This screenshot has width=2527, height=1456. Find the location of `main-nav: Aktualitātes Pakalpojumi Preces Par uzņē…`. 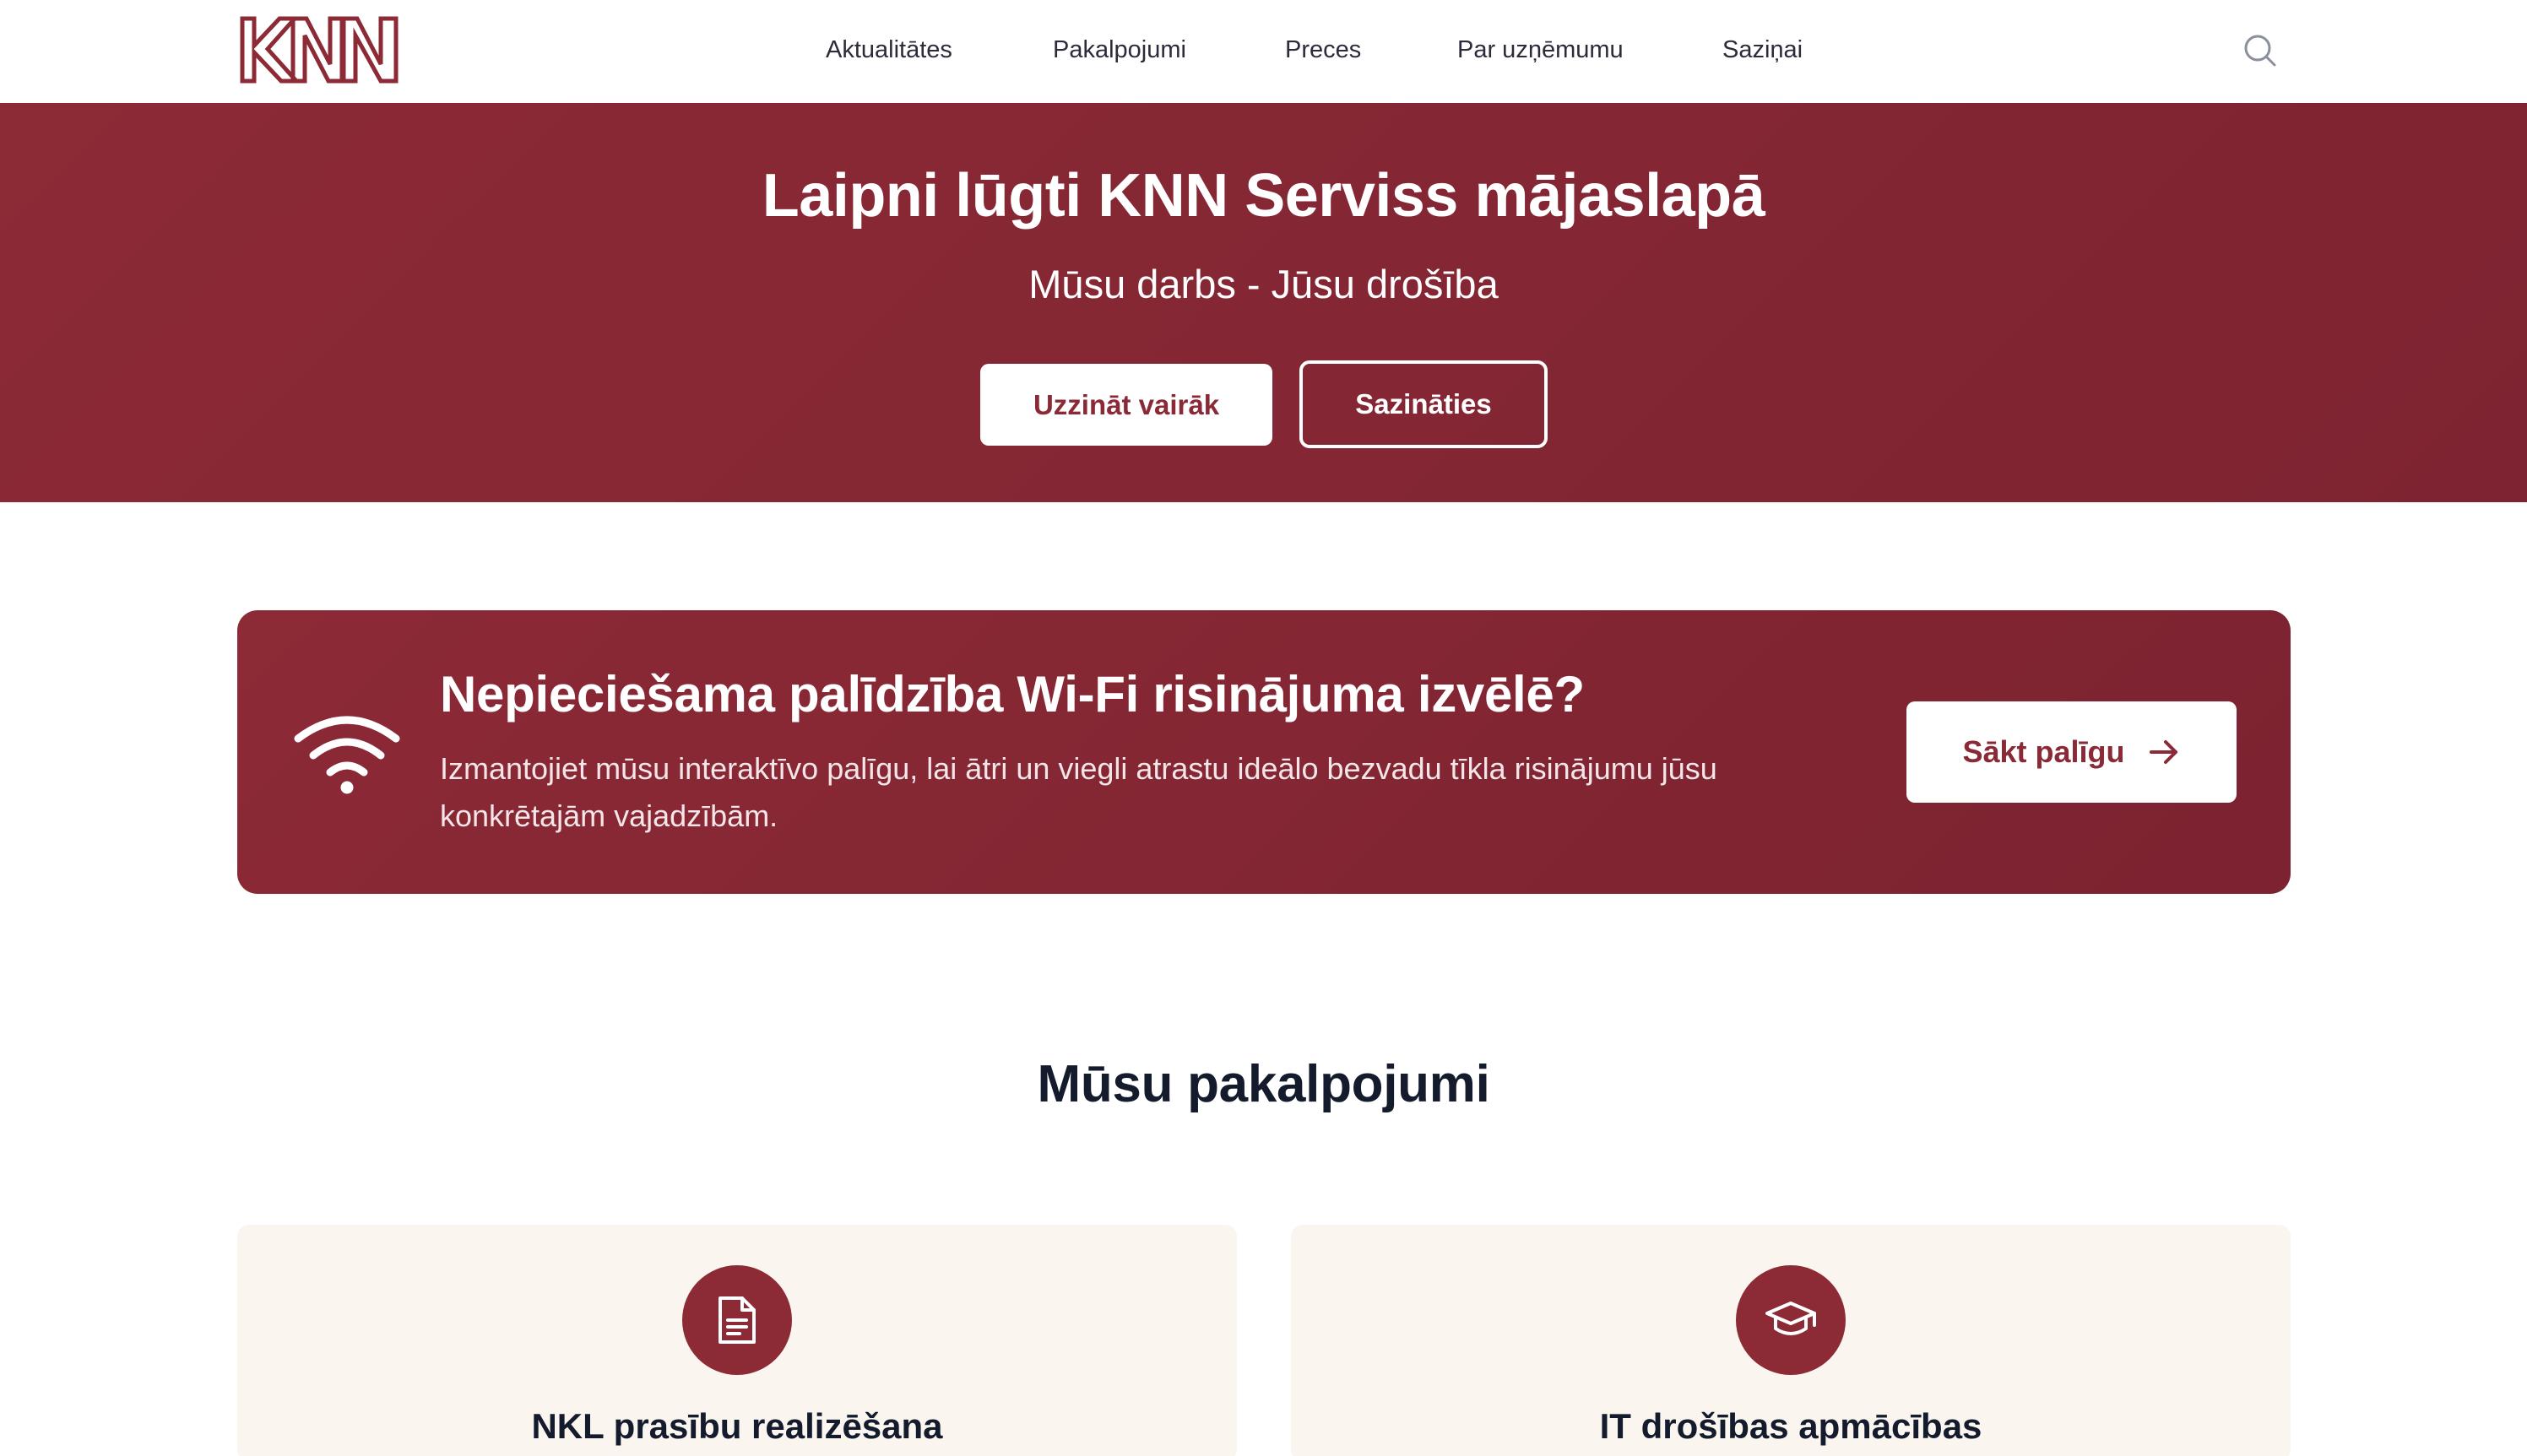

main-nav: Aktualitātes Pakalpojumi Preces Par uzņē… is located at coordinates (1263, 51).